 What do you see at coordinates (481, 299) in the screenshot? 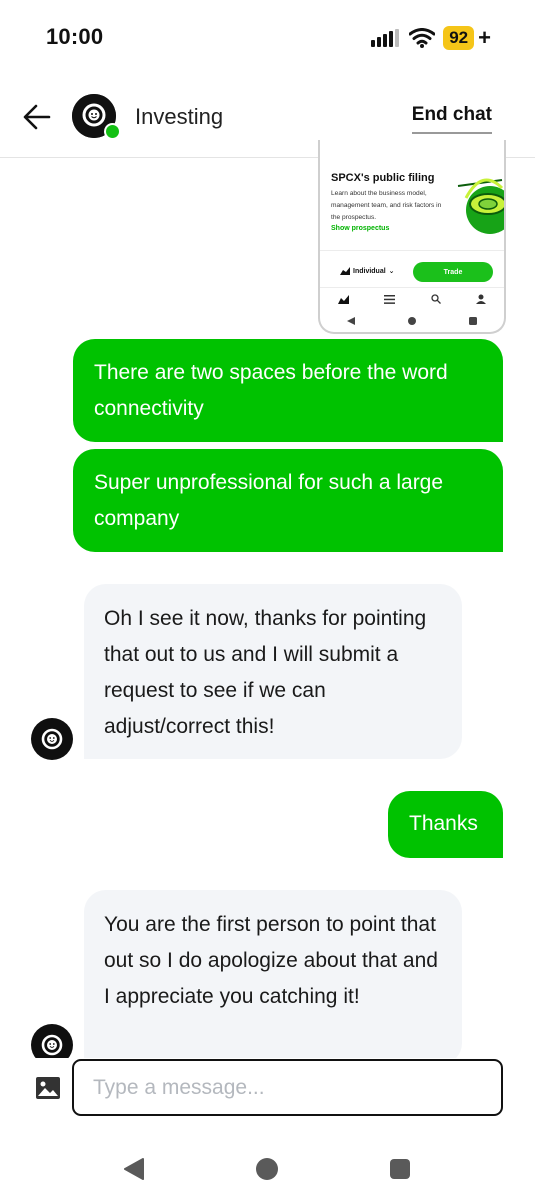
I see `person-icon` at bounding box center [481, 299].